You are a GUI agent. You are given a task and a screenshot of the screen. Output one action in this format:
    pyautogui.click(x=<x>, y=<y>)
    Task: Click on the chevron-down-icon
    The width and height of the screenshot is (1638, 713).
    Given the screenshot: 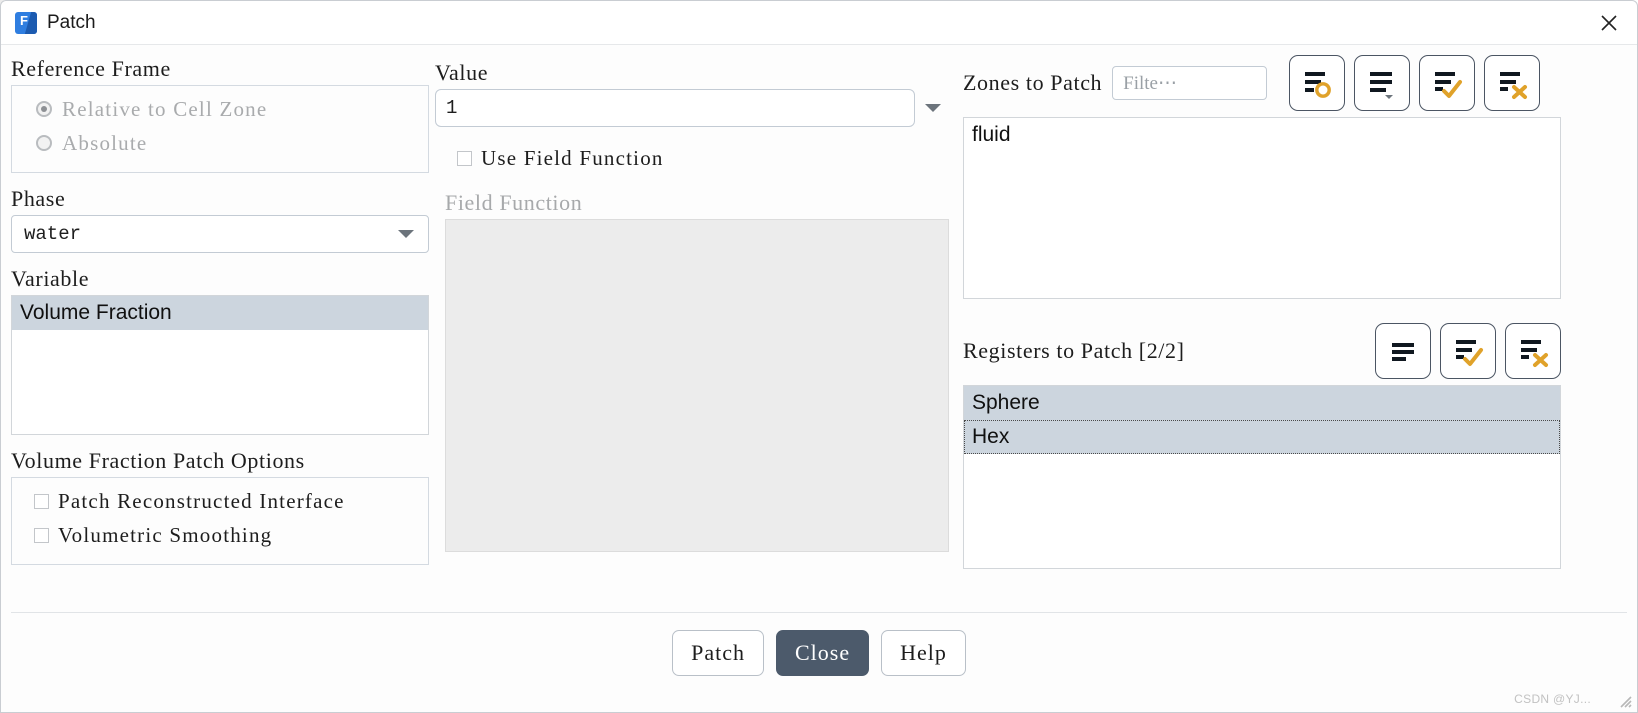 What is the action you would take?
    pyautogui.click(x=406, y=234)
    